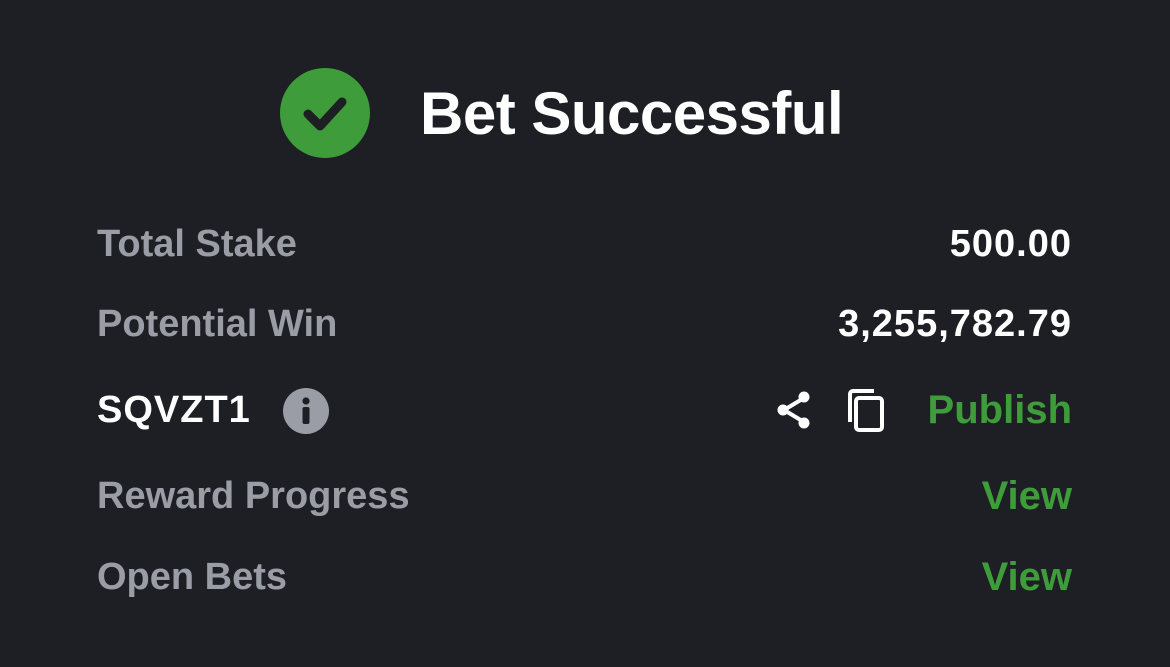  I want to click on reward-progress-view-link: View, so click(1027, 496).